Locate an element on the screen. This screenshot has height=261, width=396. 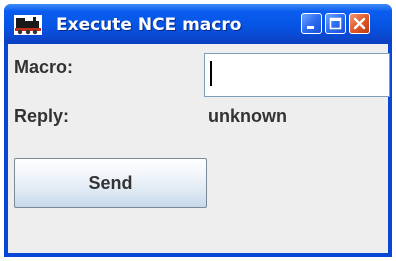
minimize-icon is located at coordinates (310, 27).